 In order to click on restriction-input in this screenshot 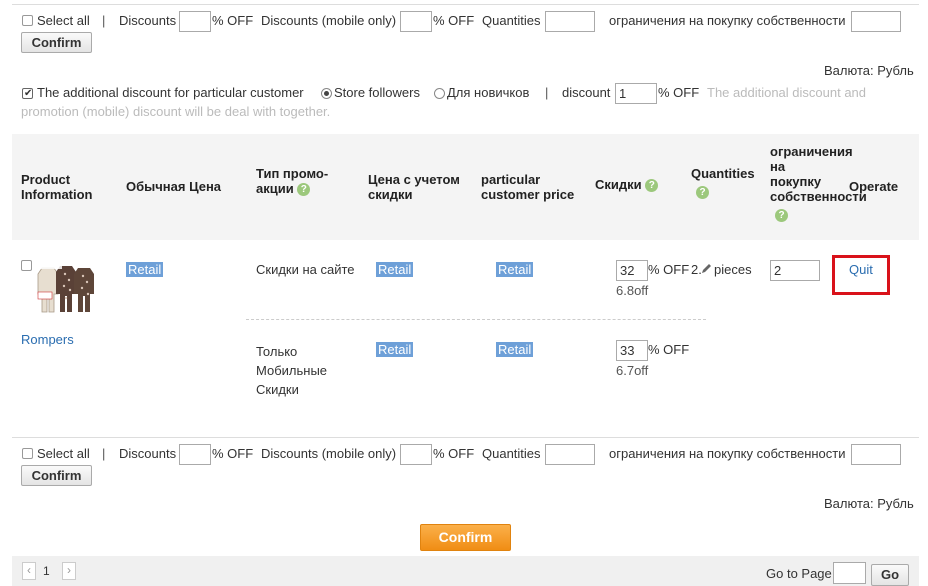, I will do `click(795, 270)`.